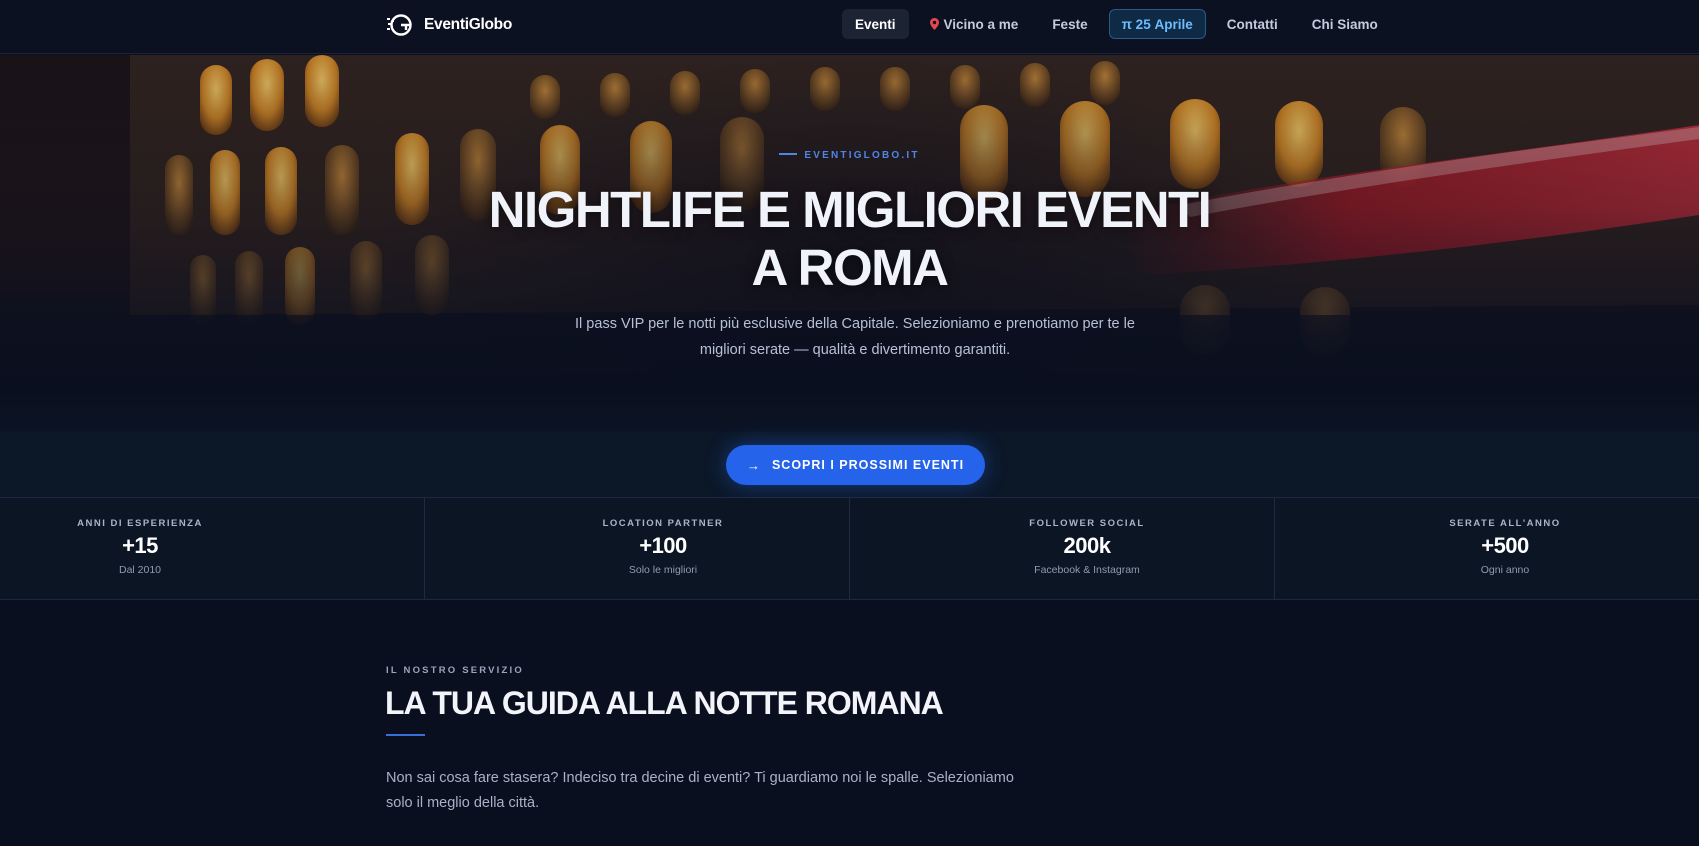 This screenshot has height=846, width=1699. What do you see at coordinates (1505, 523) in the screenshot?
I see `stat-label: SERATE ALL'ANNO` at bounding box center [1505, 523].